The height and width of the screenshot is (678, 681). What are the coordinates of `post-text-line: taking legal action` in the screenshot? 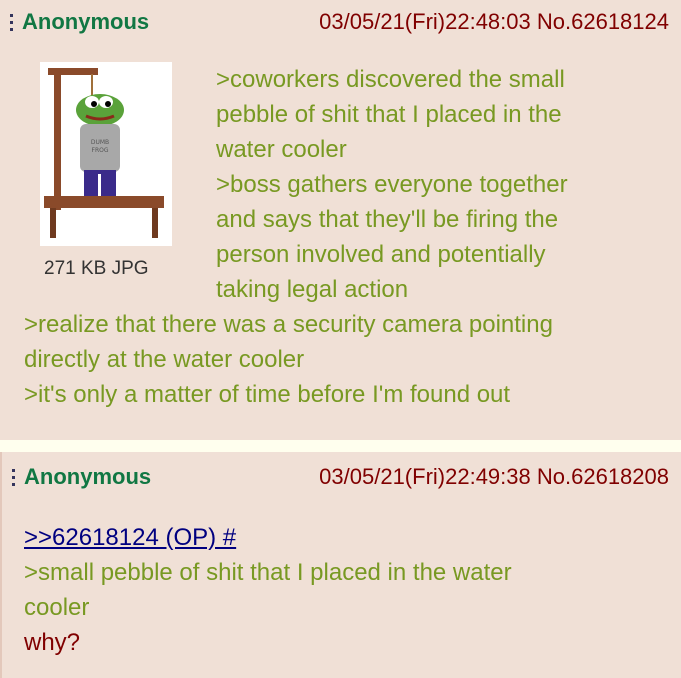 It's located at (312, 289).